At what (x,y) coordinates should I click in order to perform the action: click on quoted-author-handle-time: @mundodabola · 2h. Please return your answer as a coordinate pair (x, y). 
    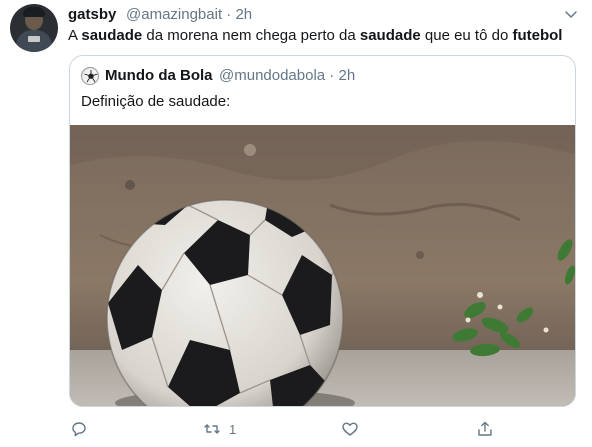
    Looking at the image, I should click on (287, 75).